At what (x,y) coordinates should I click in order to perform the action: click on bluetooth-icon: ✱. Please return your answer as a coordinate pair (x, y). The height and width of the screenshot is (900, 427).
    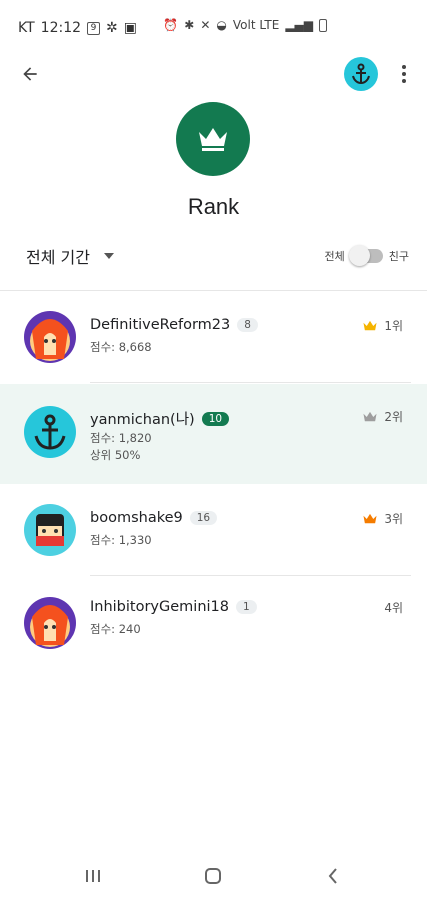
    Looking at the image, I should click on (189, 25).